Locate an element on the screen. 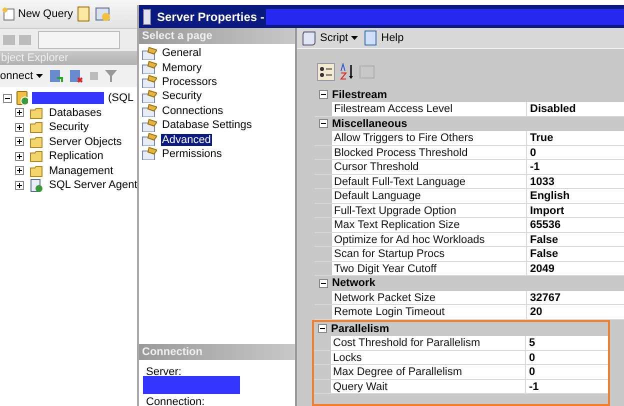 The image size is (624, 406). connect-button: onnect is located at coordinates (22, 76).